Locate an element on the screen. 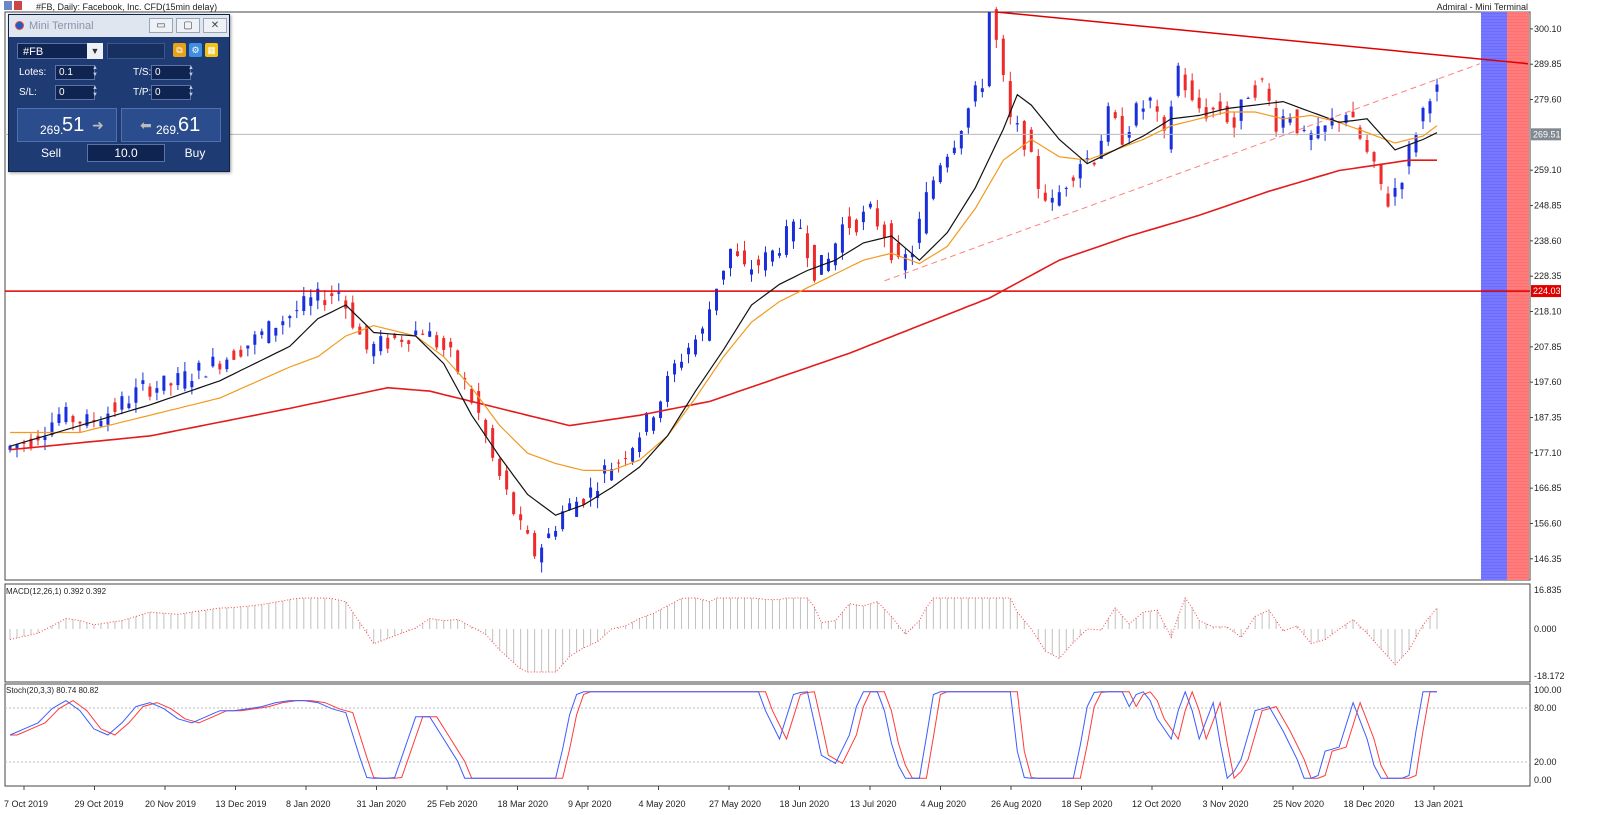 The height and width of the screenshot is (815, 1600). lots-stepper: ▲ ▼ is located at coordinates (95, 72).